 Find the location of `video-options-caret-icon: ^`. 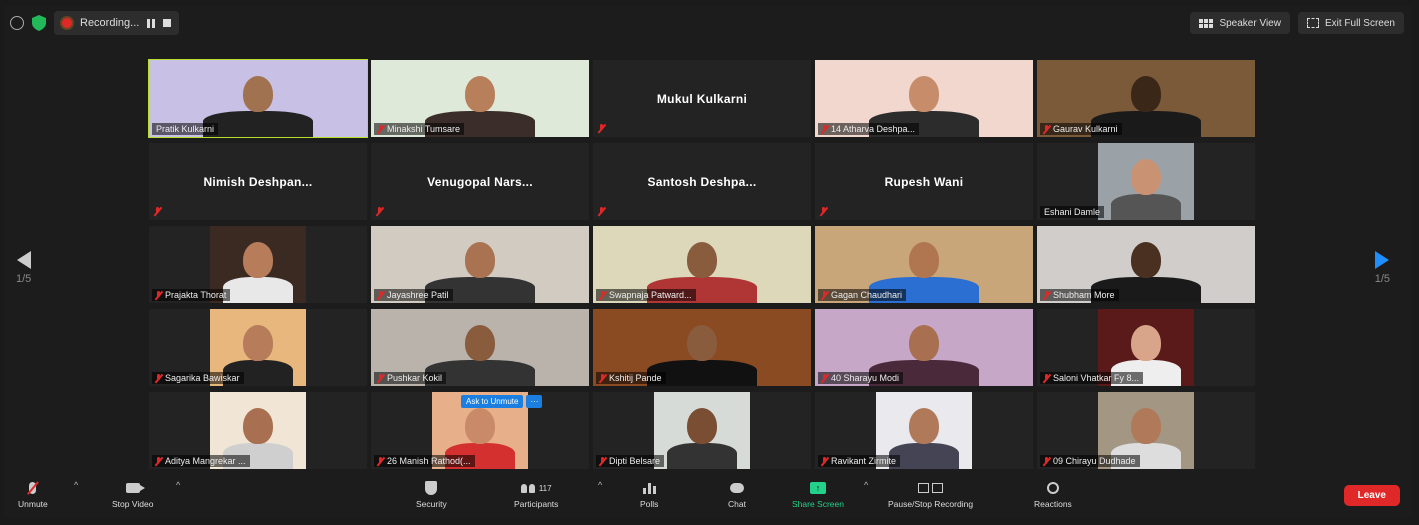

video-options-caret-icon: ^ is located at coordinates (178, 485).